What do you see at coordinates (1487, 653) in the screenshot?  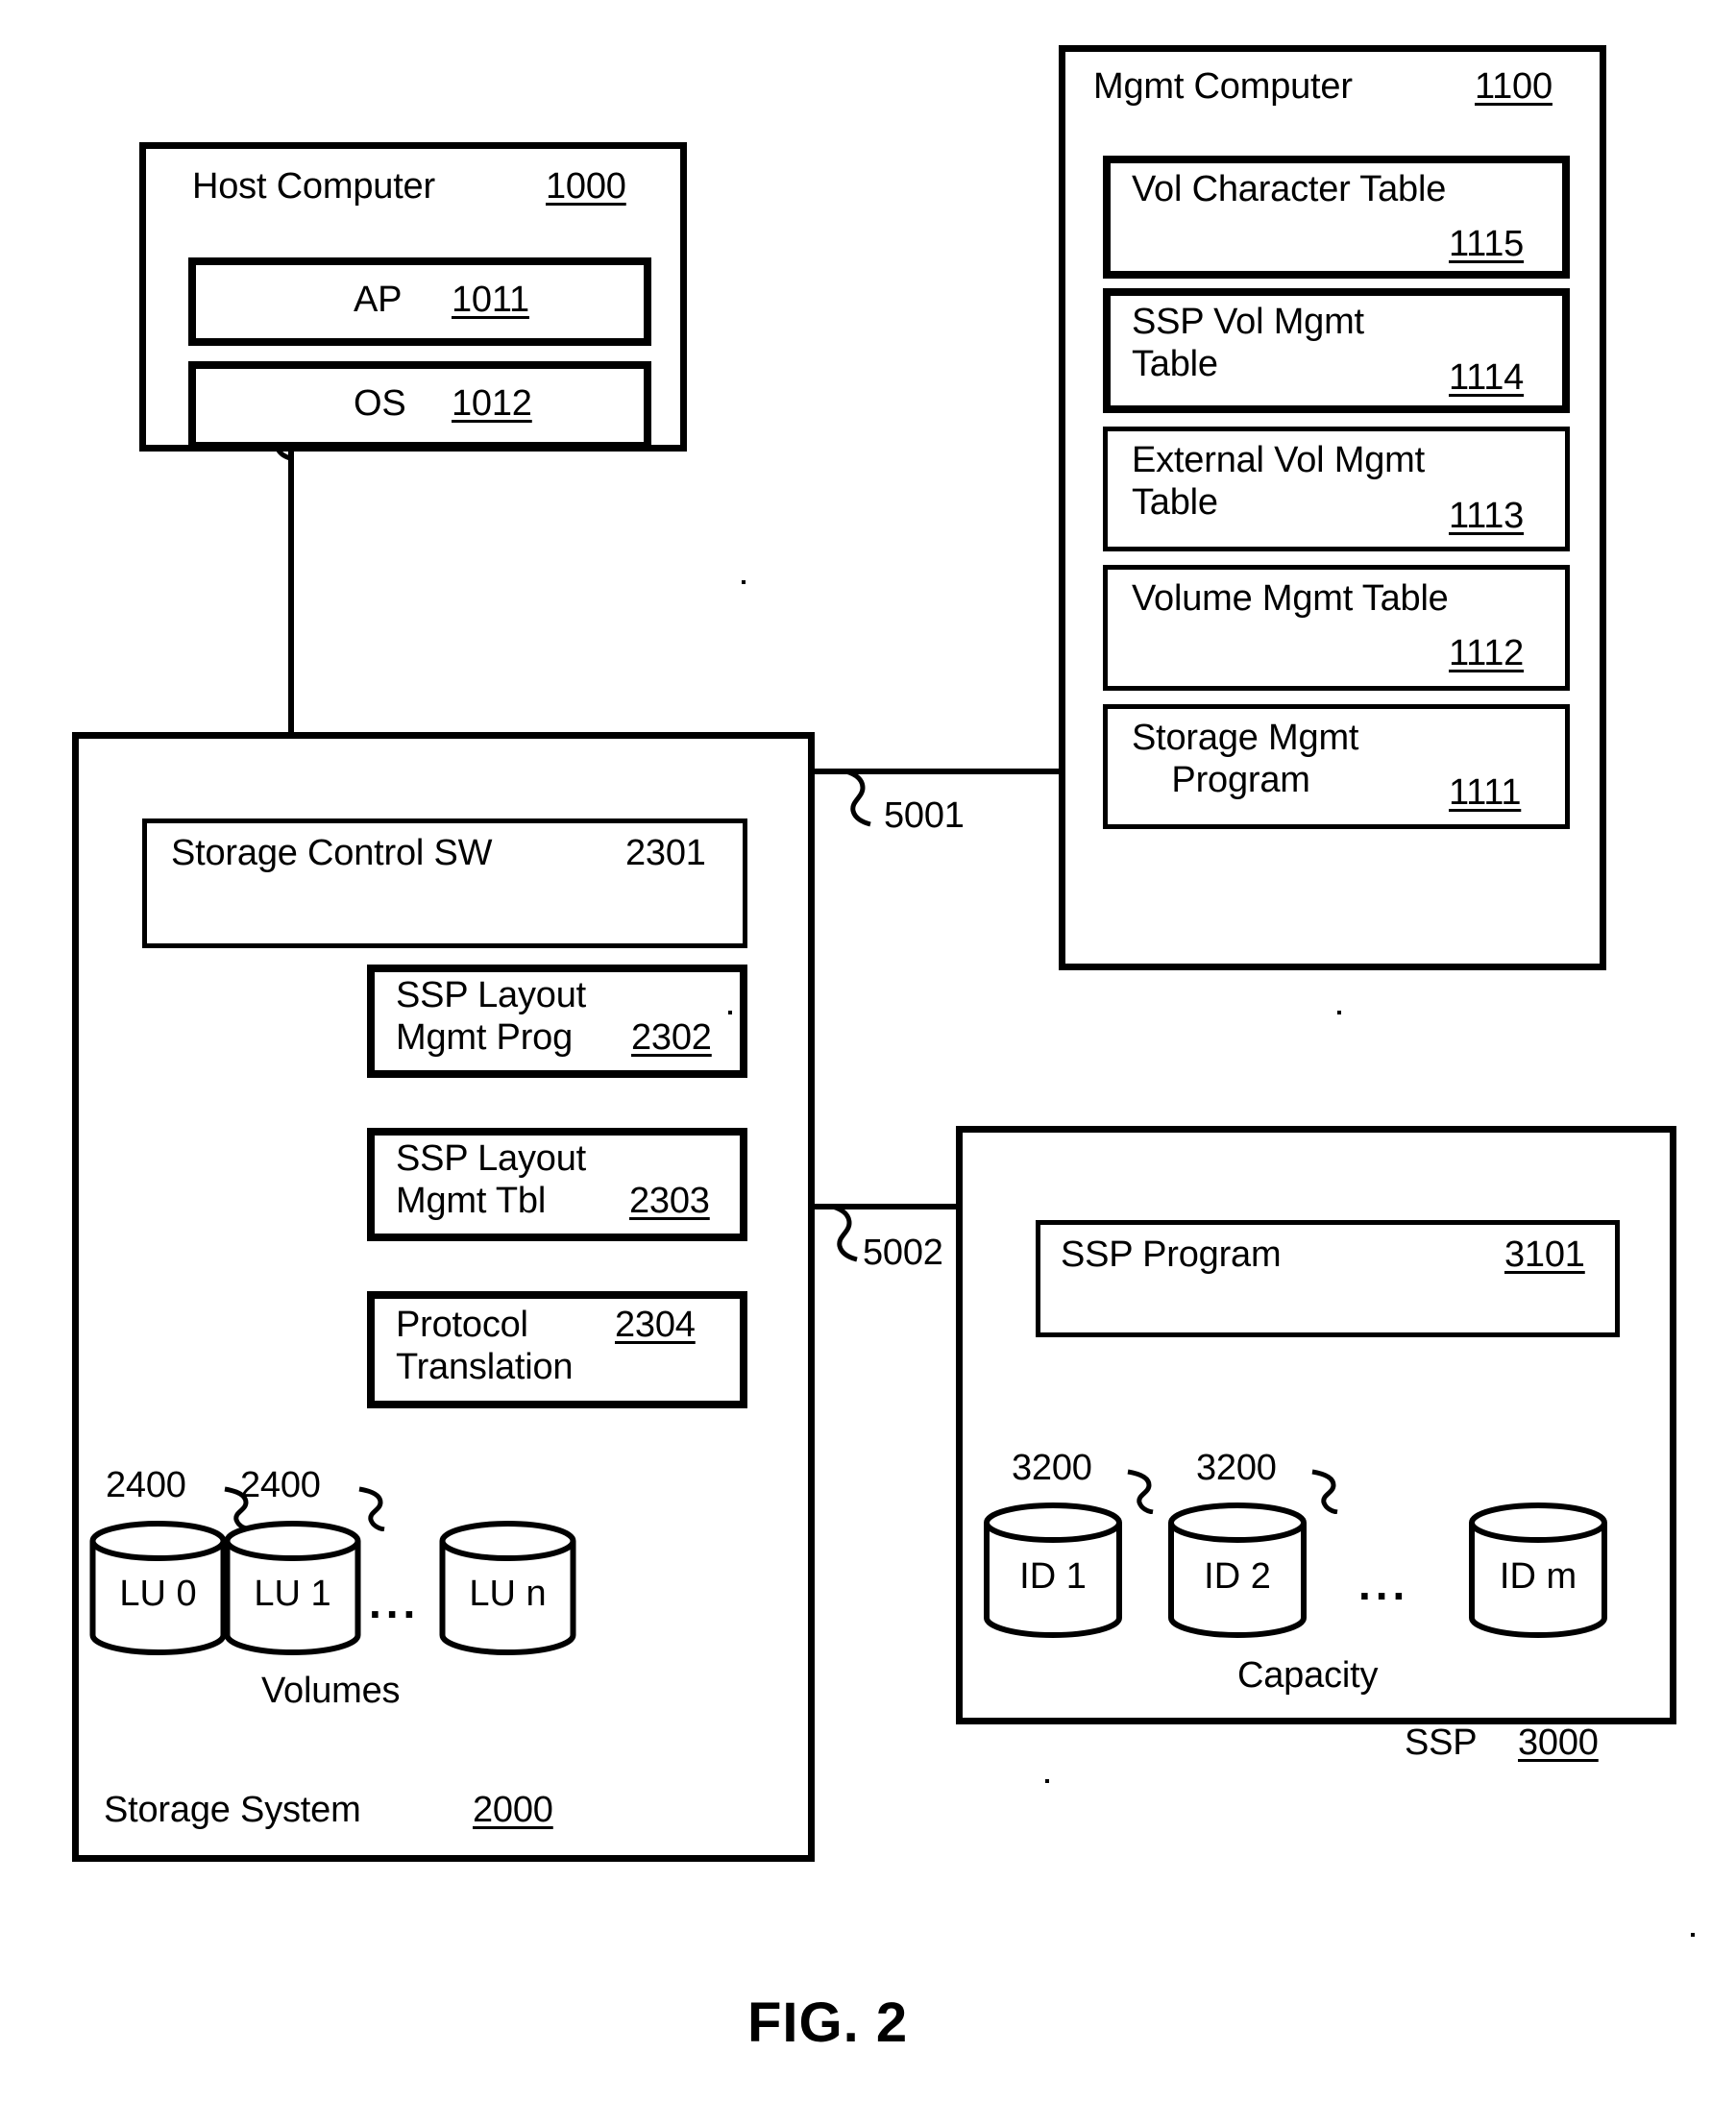 I see `mgmt-volume-mgmt-table-ref: 1112` at bounding box center [1487, 653].